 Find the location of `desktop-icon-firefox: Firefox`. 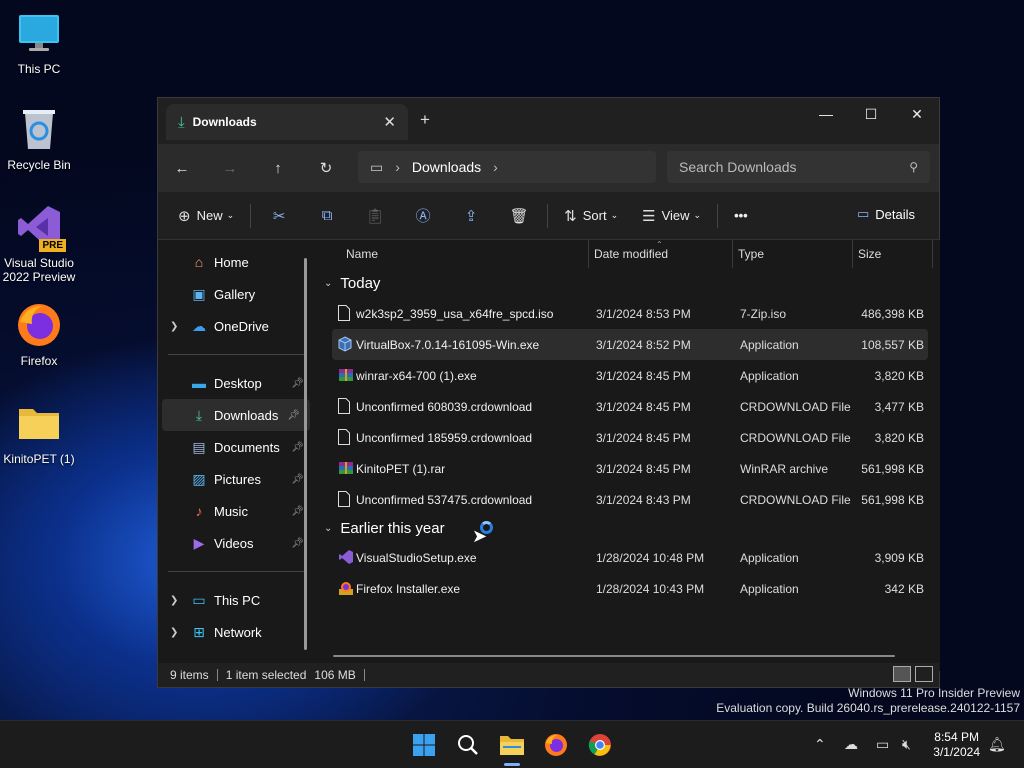

desktop-icon-firefox: Firefox is located at coordinates (39, 335).